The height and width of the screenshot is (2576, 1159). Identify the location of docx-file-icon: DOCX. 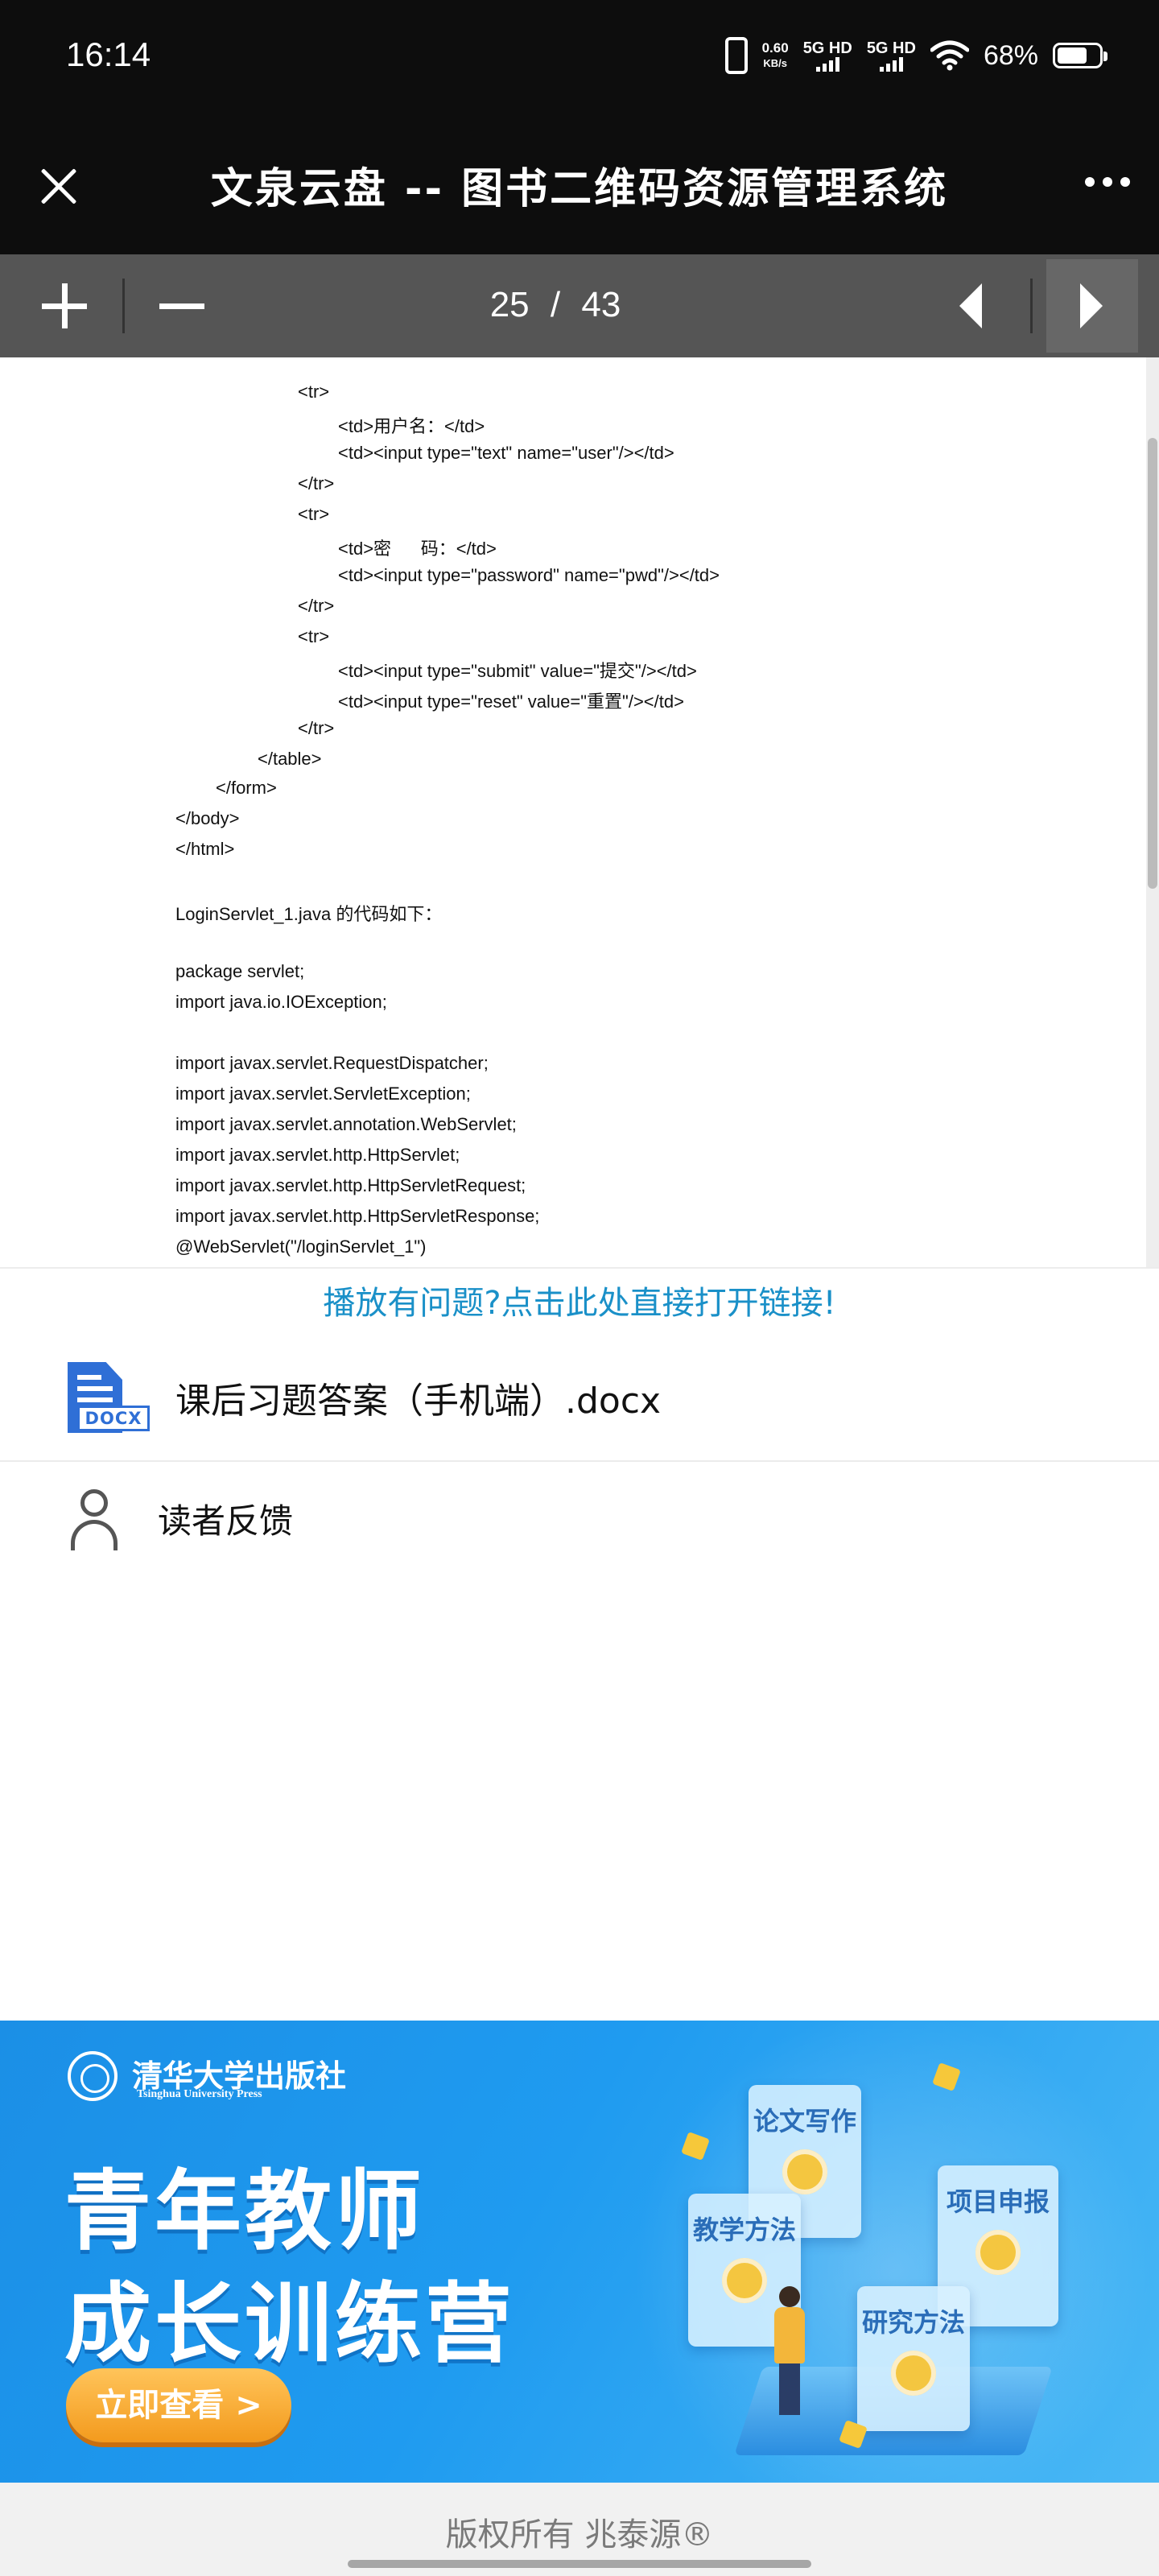
(108, 1400).